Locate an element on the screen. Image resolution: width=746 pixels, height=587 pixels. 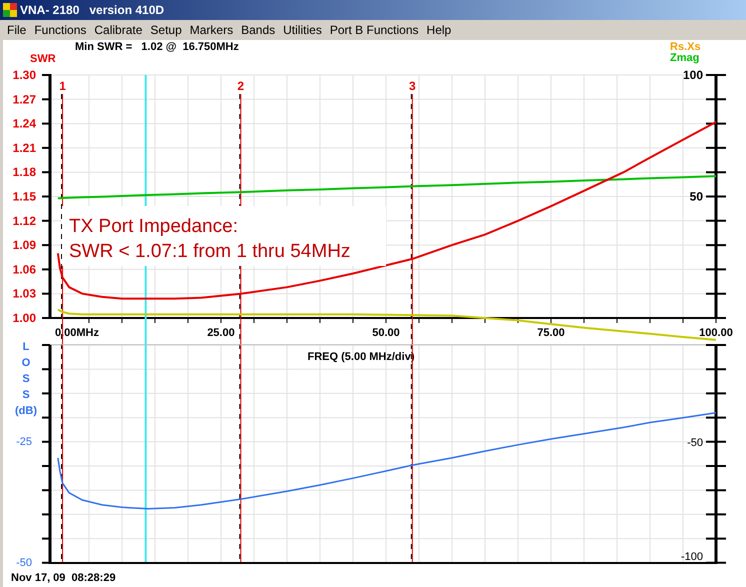
y-tick-label: 1.27 is located at coordinates (24, 99).